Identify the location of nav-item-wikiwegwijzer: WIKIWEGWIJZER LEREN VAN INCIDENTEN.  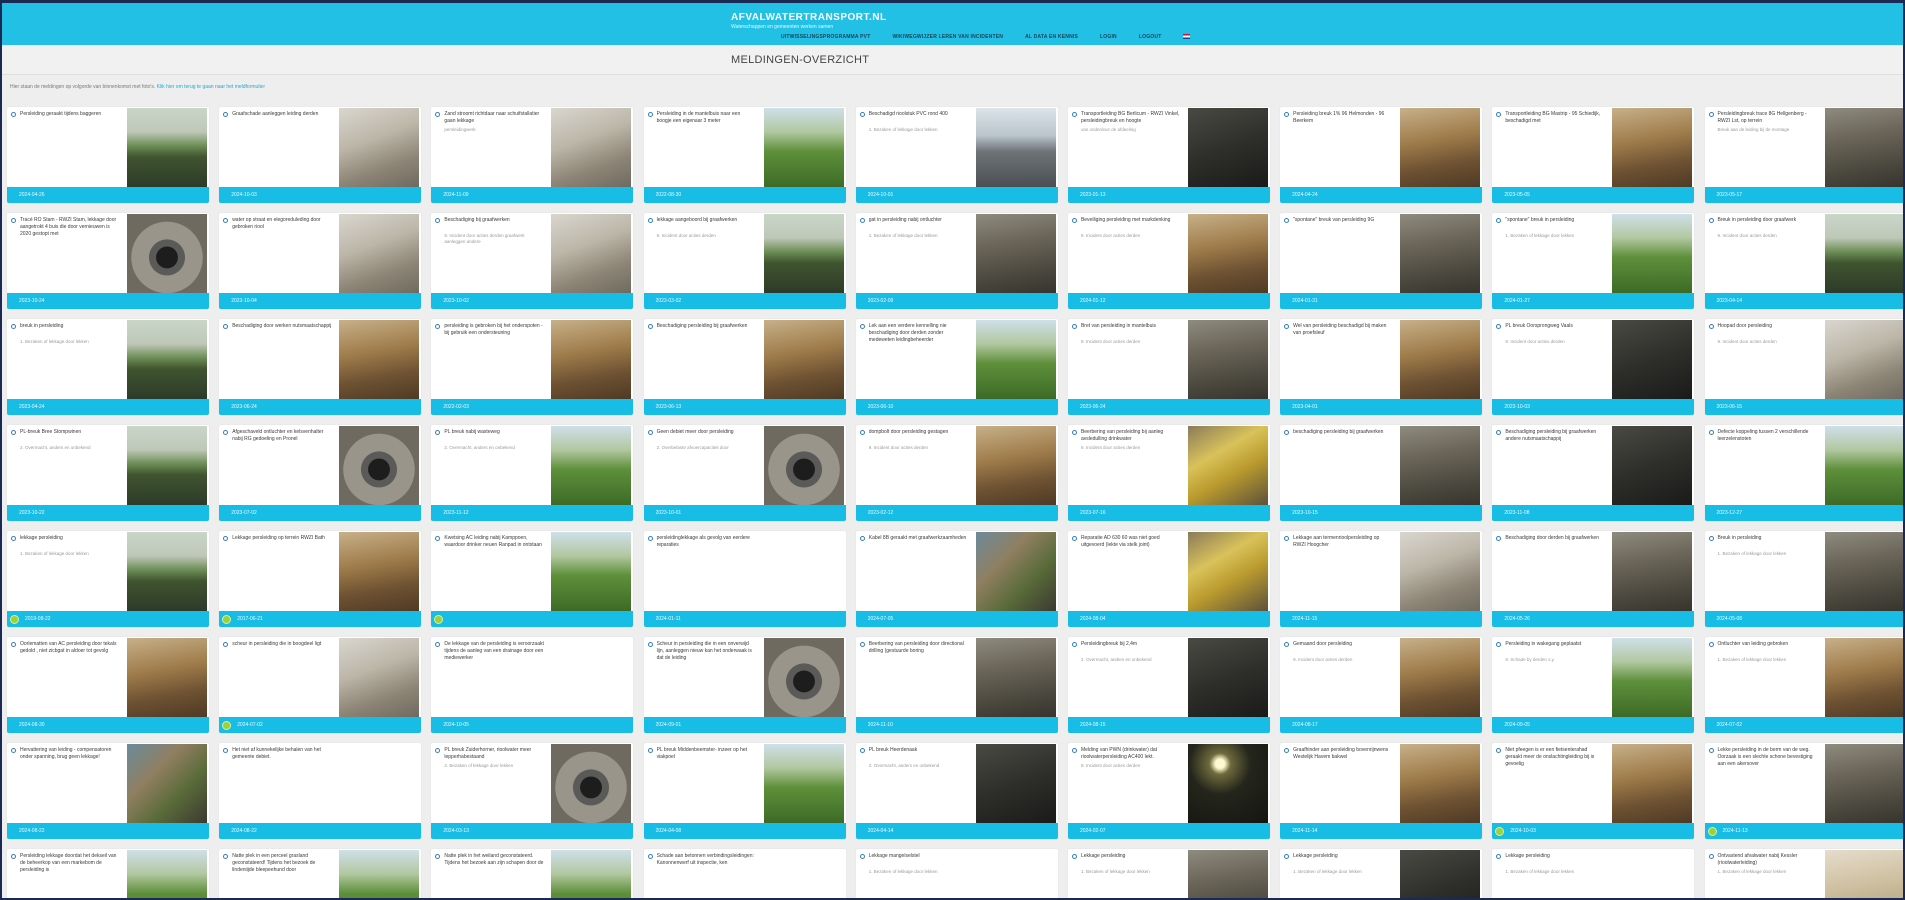
(947, 37).